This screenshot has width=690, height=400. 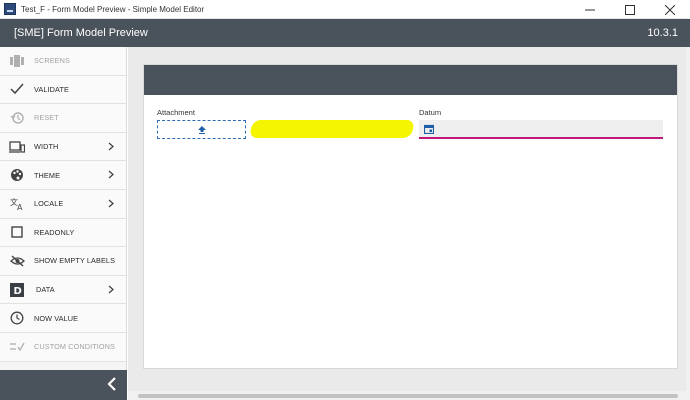 I want to click on maximize-icon, so click(x=630, y=9).